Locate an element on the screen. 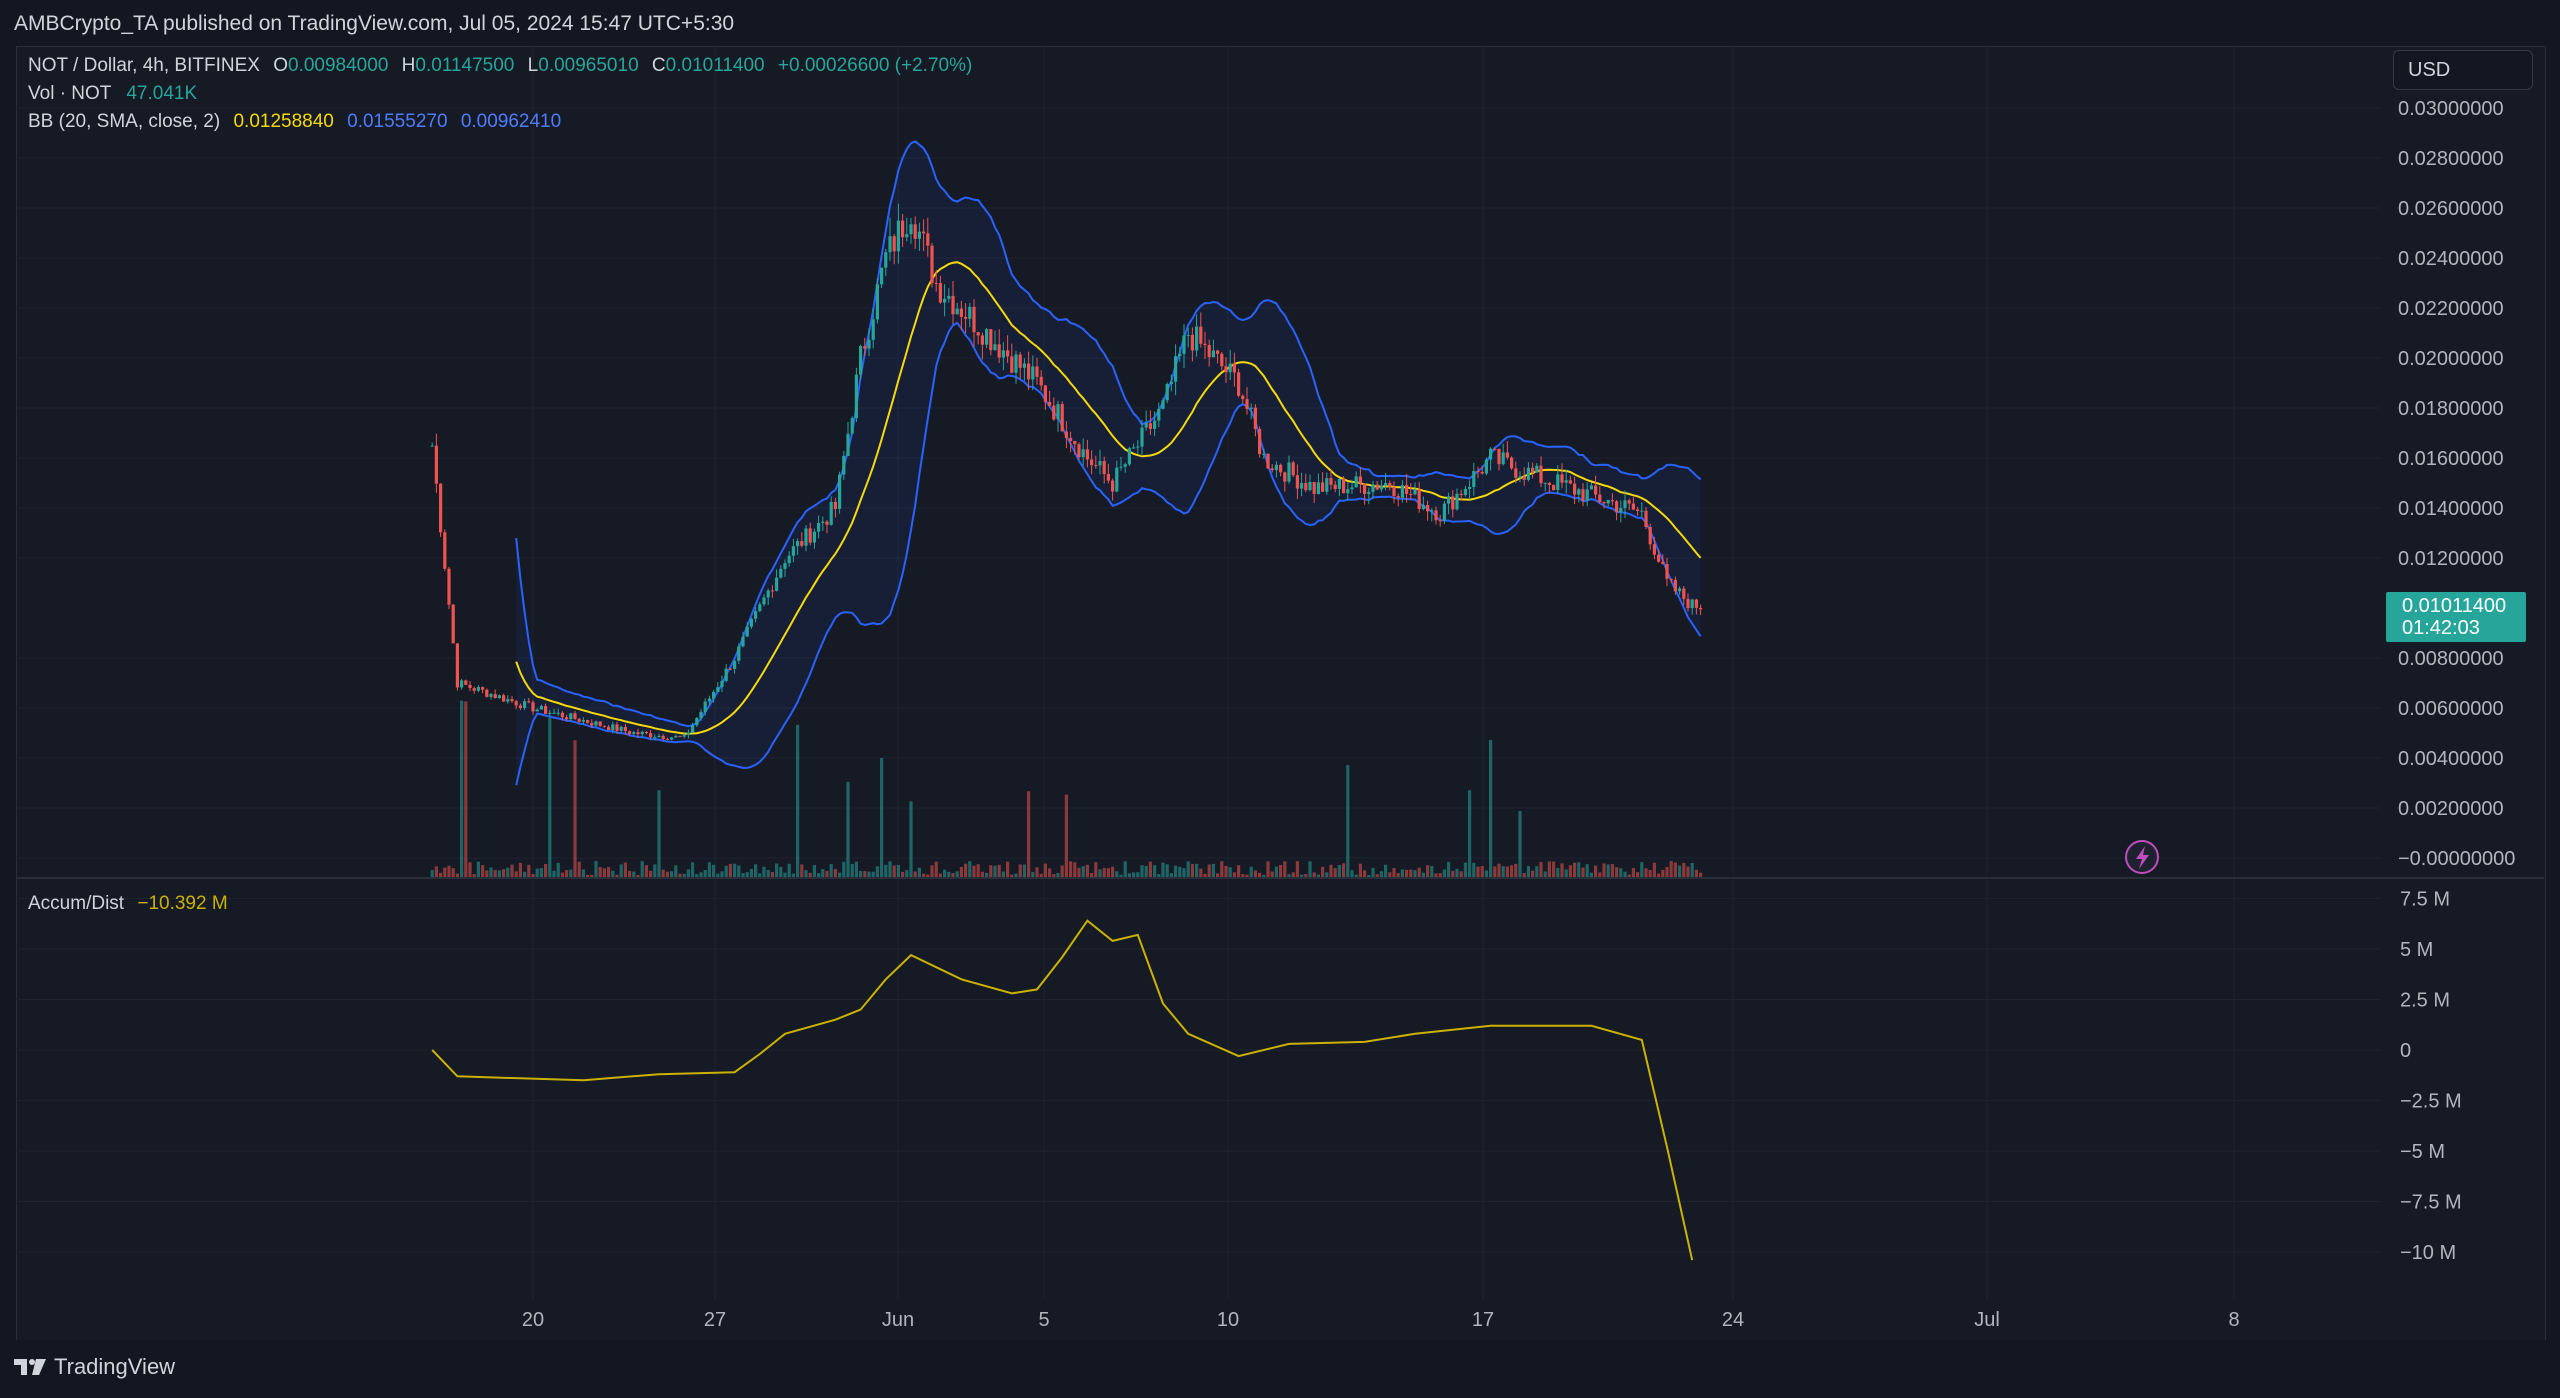 The width and height of the screenshot is (2560, 1398). accum-dist-tick-label: −7.5 M is located at coordinates (2431, 1203).